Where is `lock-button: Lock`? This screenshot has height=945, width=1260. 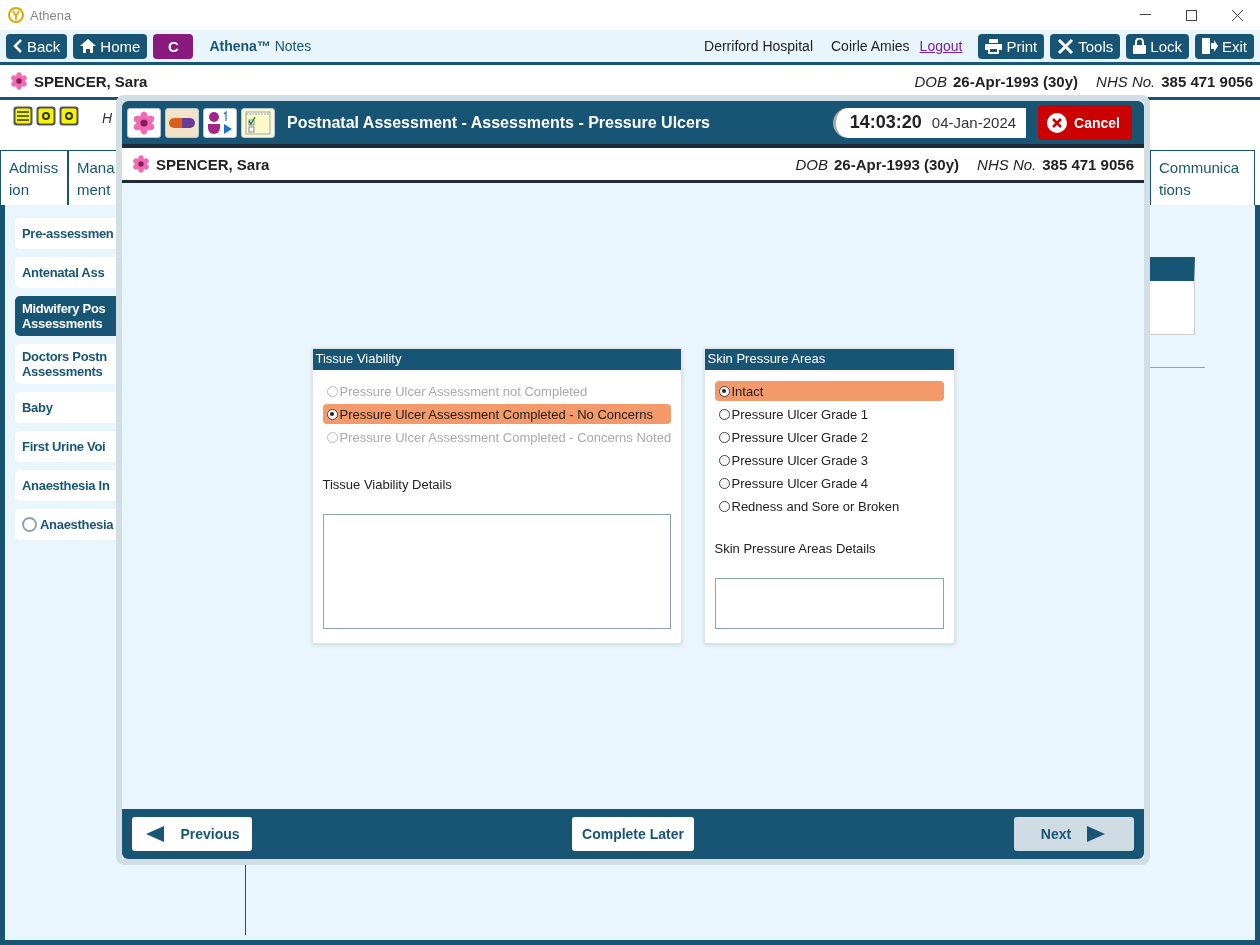
lock-button: Lock is located at coordinates (1157, 46).